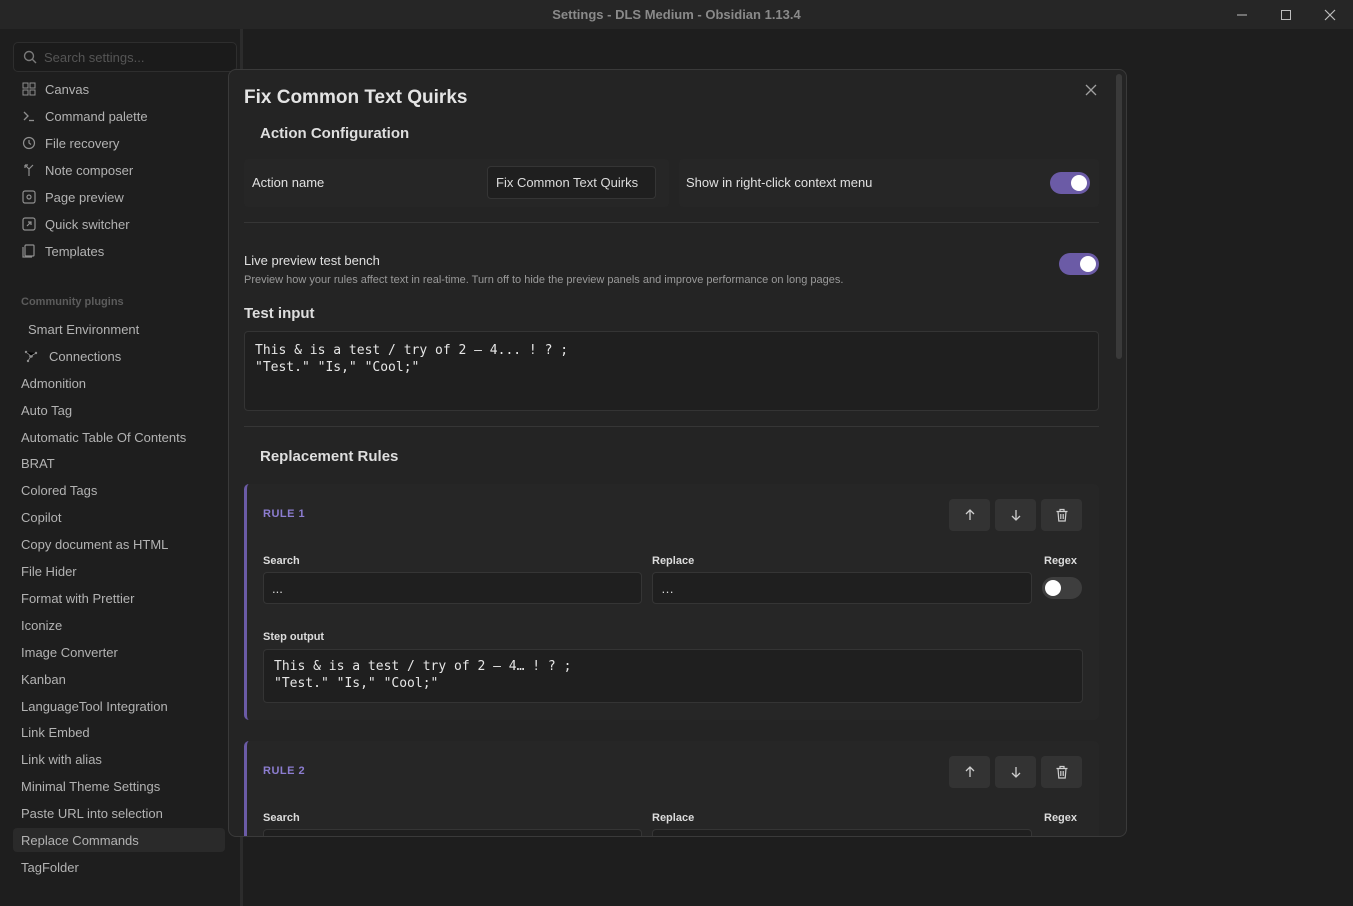 The height and width of the screenshot is (906, 1353). What do you see at coordinates (119, 732) in the screenshot?
I see `sidebar-item-link-embed: Link Embed` at bounding box center [119, 732].